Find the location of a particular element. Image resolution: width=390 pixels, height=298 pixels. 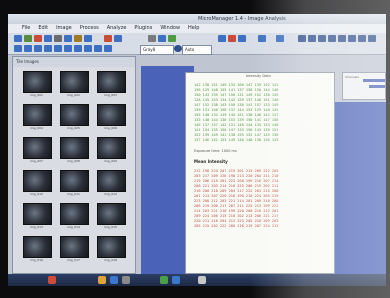

menu-item-image: Image is located at coordinates (64, 28).